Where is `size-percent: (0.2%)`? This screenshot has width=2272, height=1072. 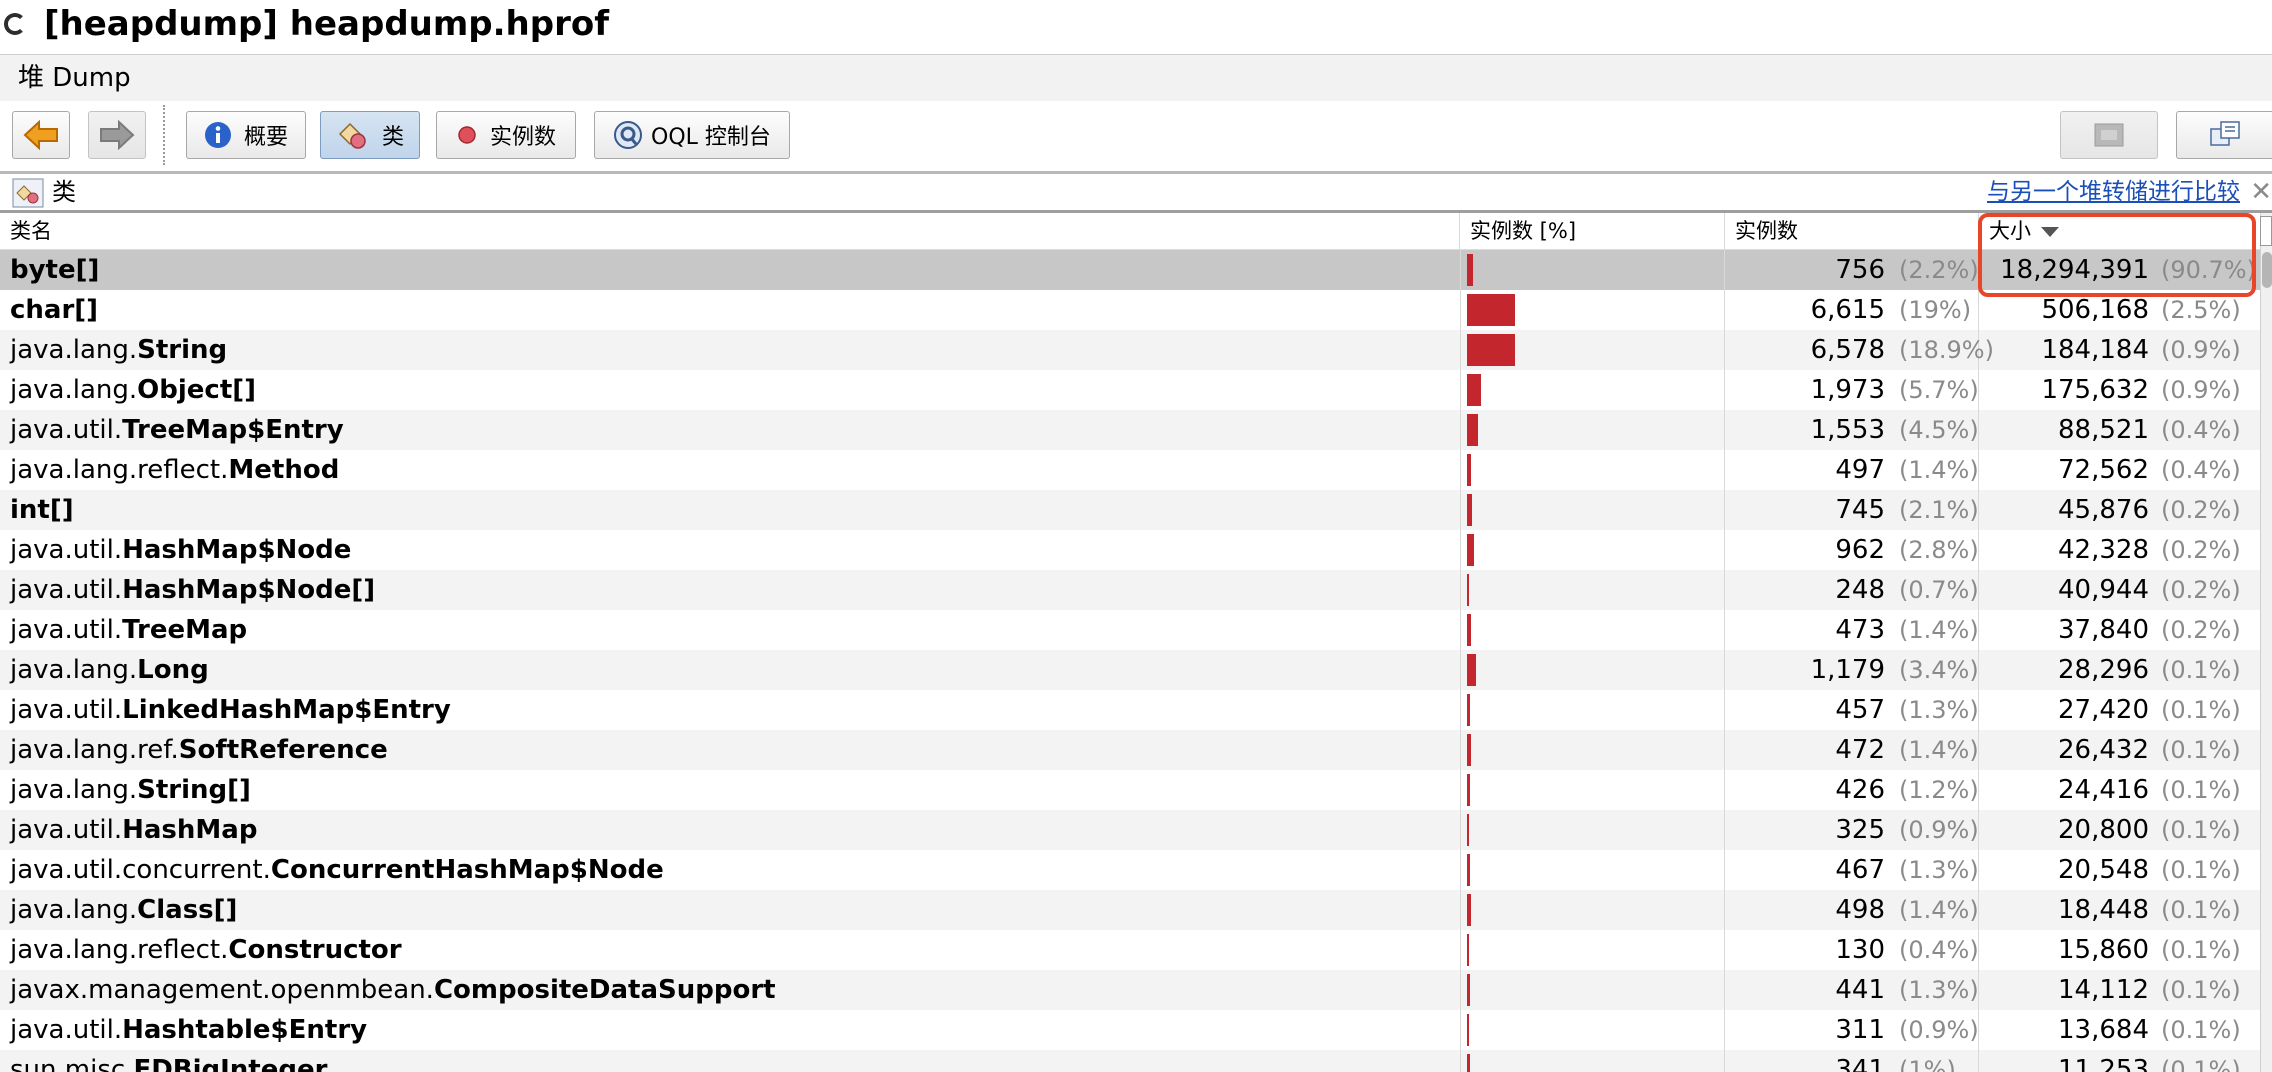
size-percent: (0.2%) is located at coordinates (2201, 550).